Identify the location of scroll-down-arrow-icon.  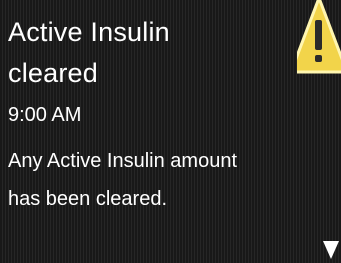
(331, 250).